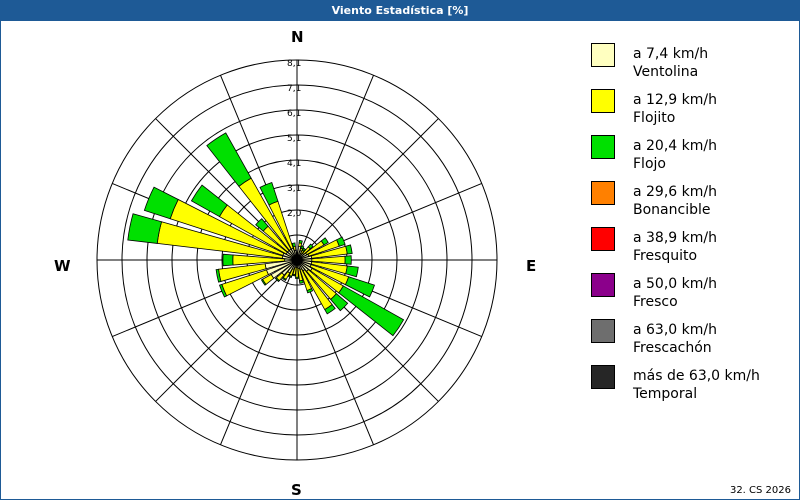 This screenshot has width=800, height=500. Describe the element at coordinates (665, 256) in the screenshot. I see `legend-name: Fresquito` at that location.